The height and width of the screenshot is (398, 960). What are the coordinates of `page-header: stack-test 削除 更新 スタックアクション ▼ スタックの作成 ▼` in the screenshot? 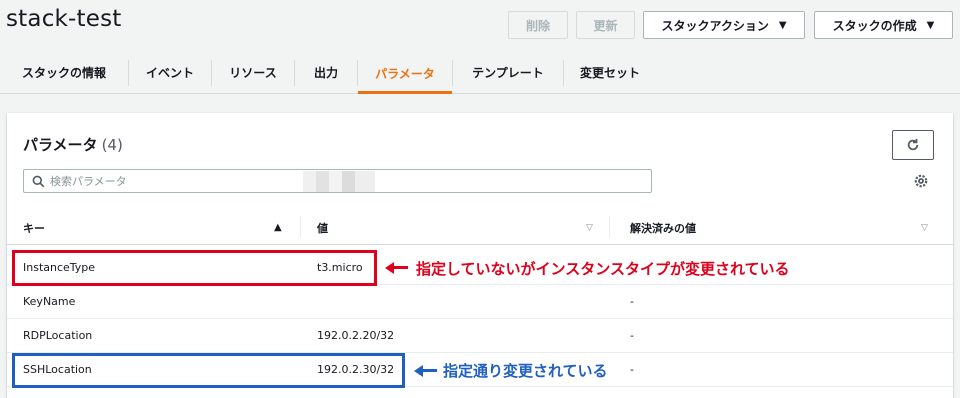 It's located at (480, 25).